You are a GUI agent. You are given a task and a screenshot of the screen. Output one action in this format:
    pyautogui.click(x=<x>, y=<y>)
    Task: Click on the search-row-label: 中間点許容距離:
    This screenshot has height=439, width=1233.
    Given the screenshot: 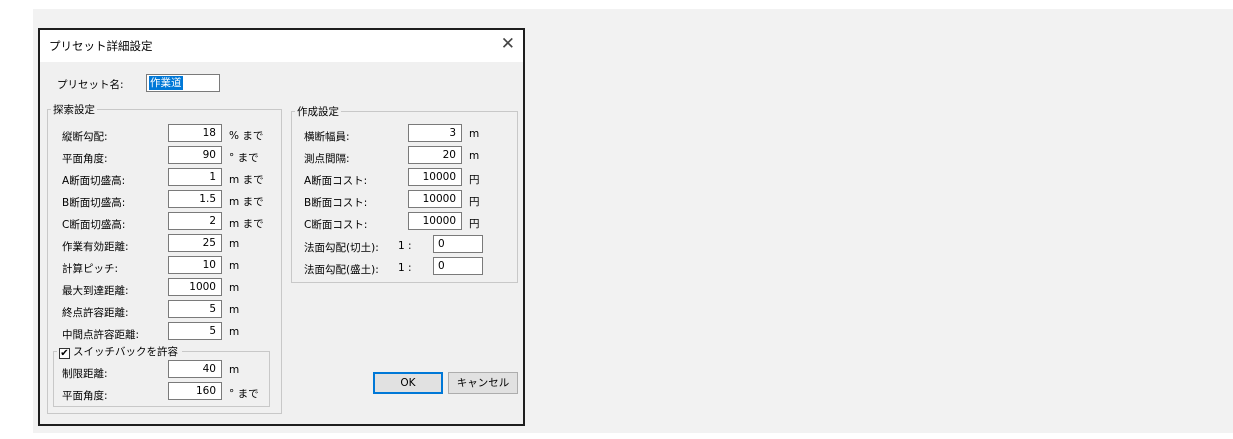 What is the action you would take?
    pyautogui.click(x=101, y=335)
    